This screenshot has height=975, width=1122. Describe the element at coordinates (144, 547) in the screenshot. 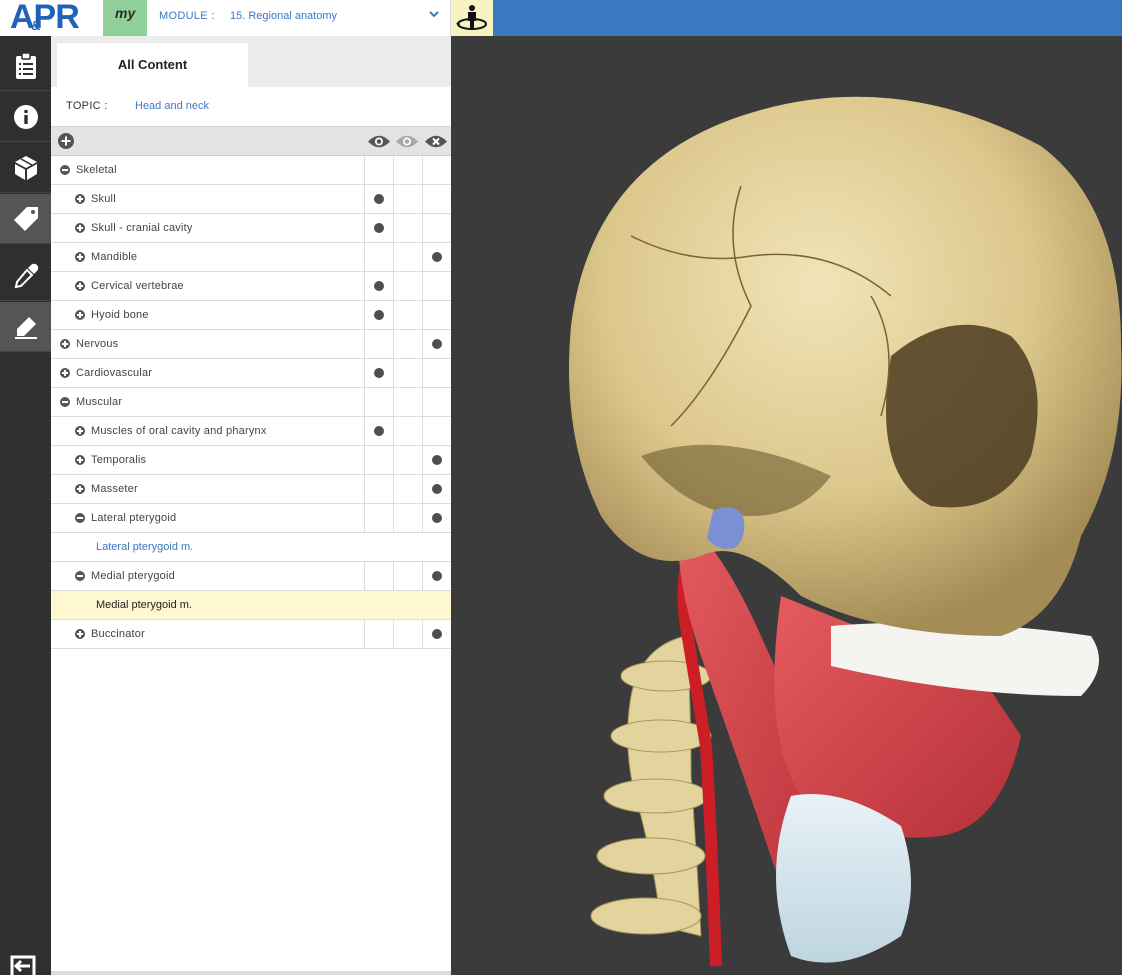

I see `tree-leaf-label: Lateral pterygoid m.` at that location.